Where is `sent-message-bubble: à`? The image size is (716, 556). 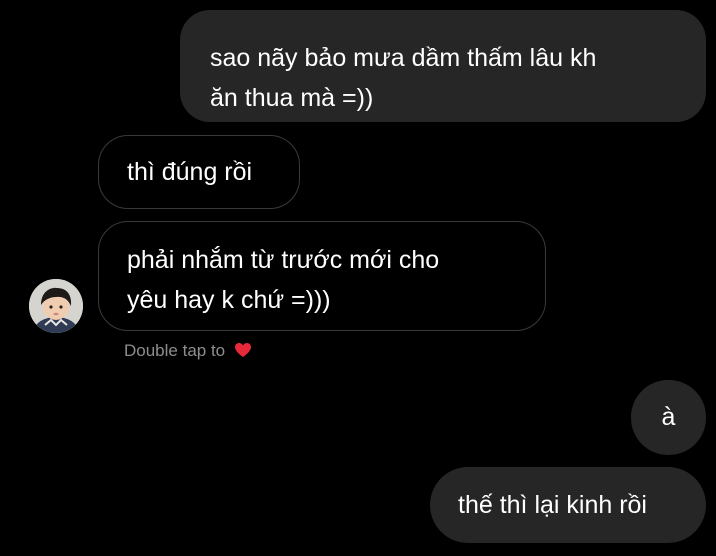
sent-message-bubble: à is located at coordinates (668, 417).